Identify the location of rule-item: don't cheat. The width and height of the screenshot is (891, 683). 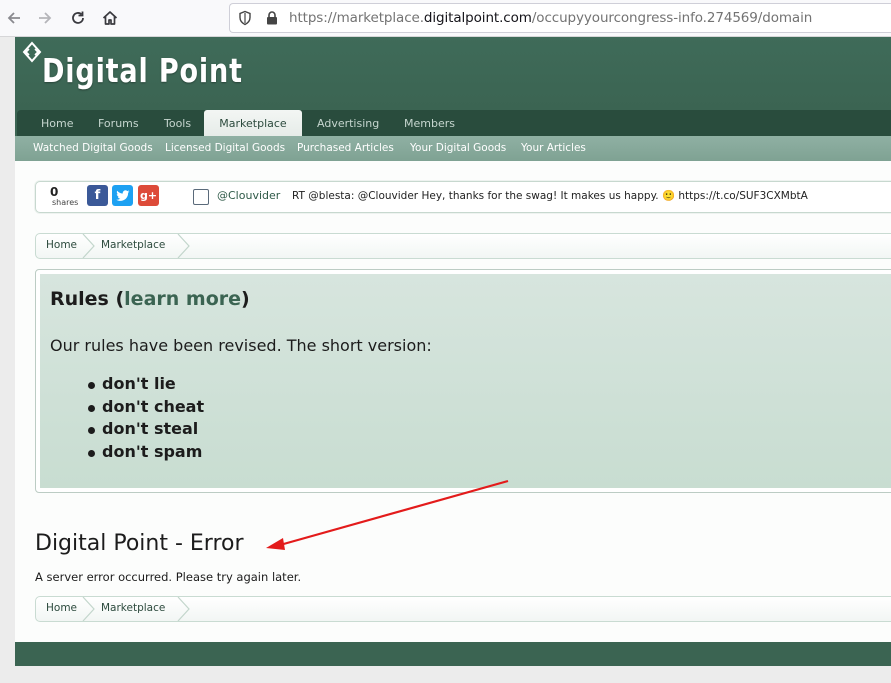
(145, 408).